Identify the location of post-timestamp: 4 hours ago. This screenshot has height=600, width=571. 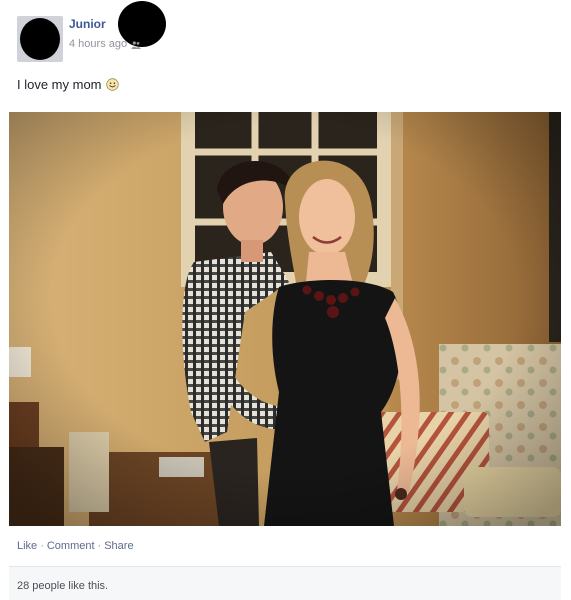
(105, 44).